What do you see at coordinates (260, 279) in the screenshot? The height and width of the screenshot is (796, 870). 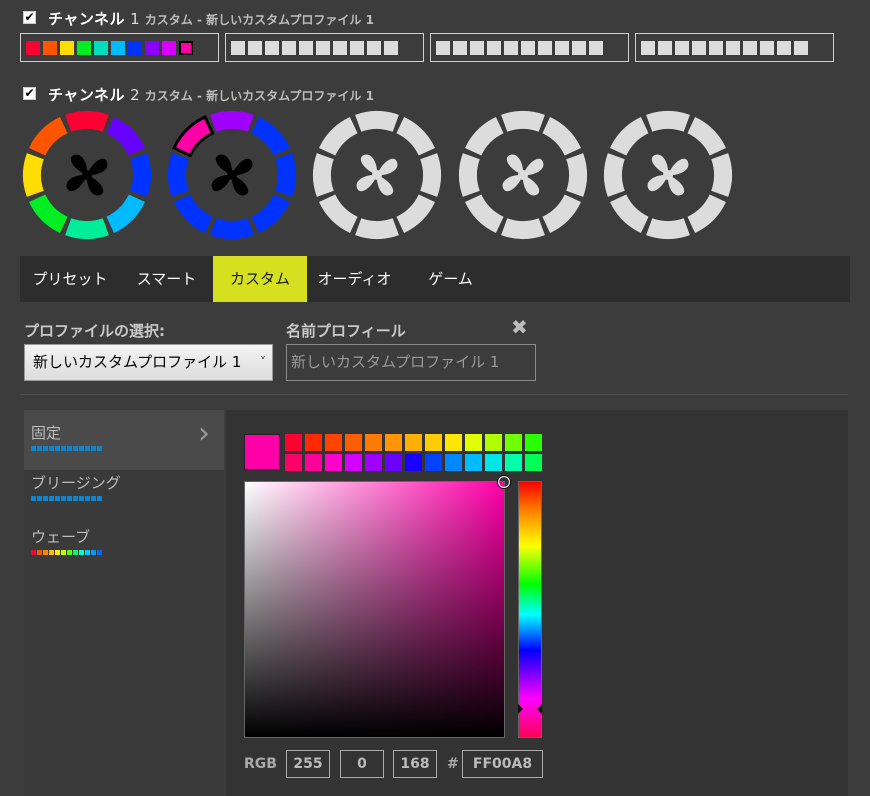 I see `tab-custom: カスタム` at bounding box center [260, 279].